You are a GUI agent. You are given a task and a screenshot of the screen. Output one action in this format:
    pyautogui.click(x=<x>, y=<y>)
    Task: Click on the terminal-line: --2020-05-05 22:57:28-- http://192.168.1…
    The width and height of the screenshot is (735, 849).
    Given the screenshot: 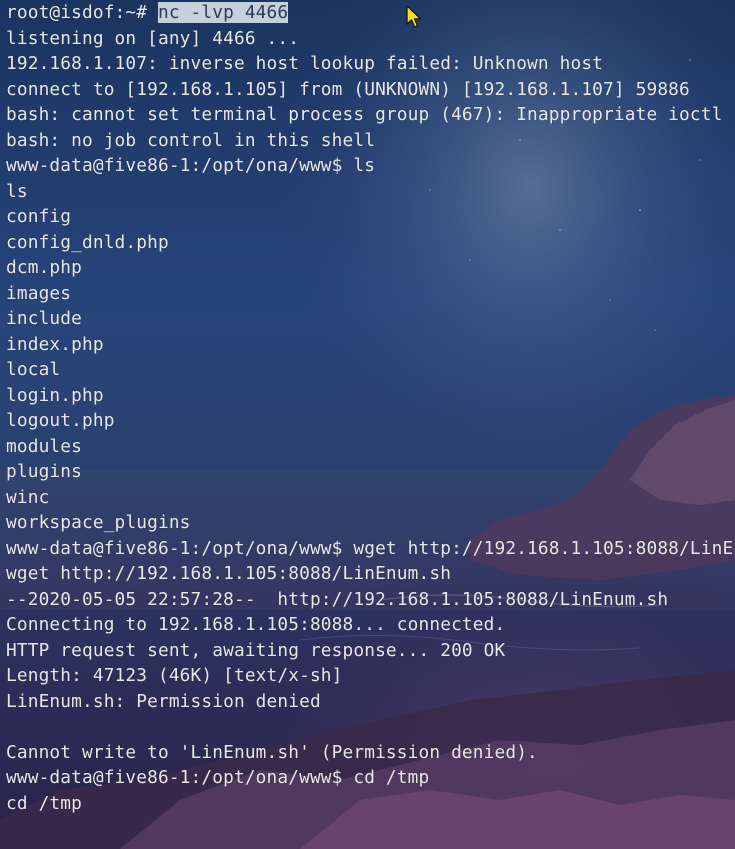 What is the action you would take?
    pyautogui.click(x=337, y=599)
    